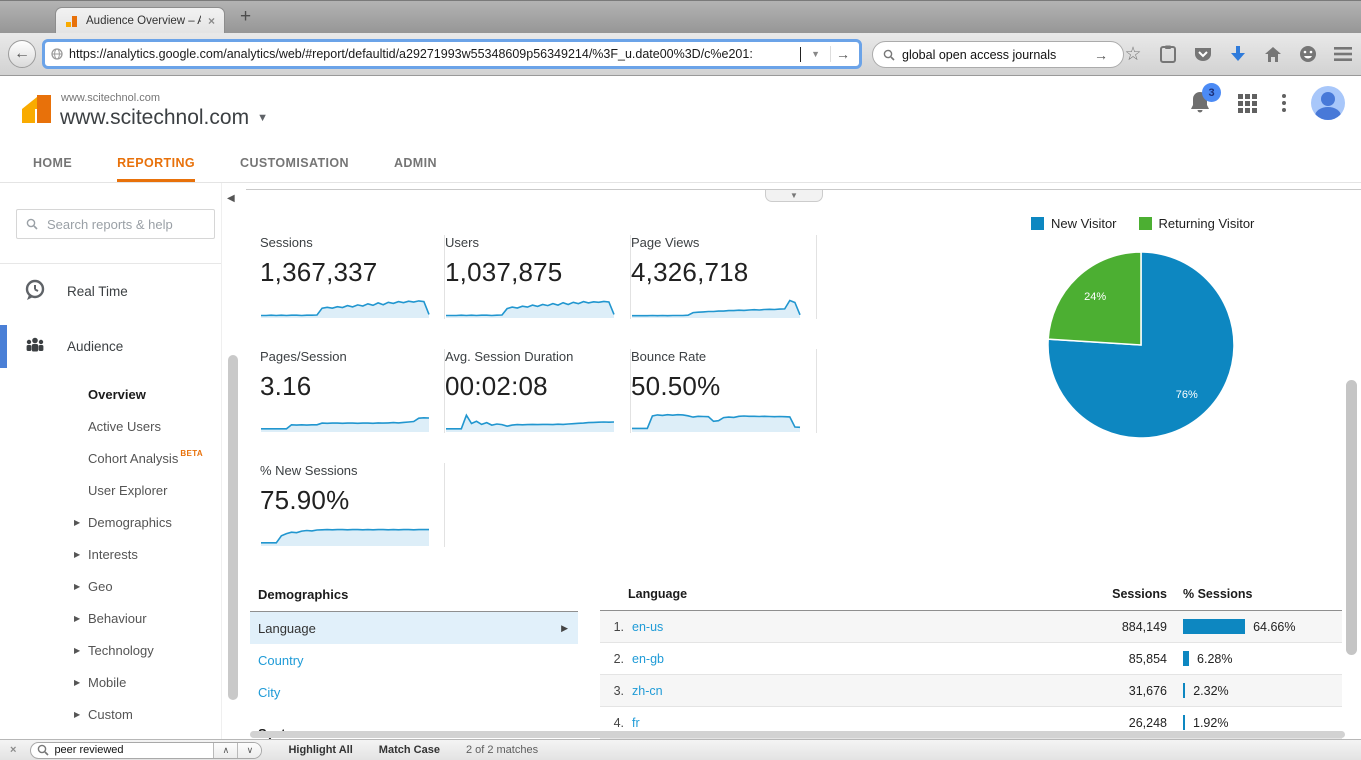  I want to click on sidebar-item-label: Behaviour, so click(117, 618).